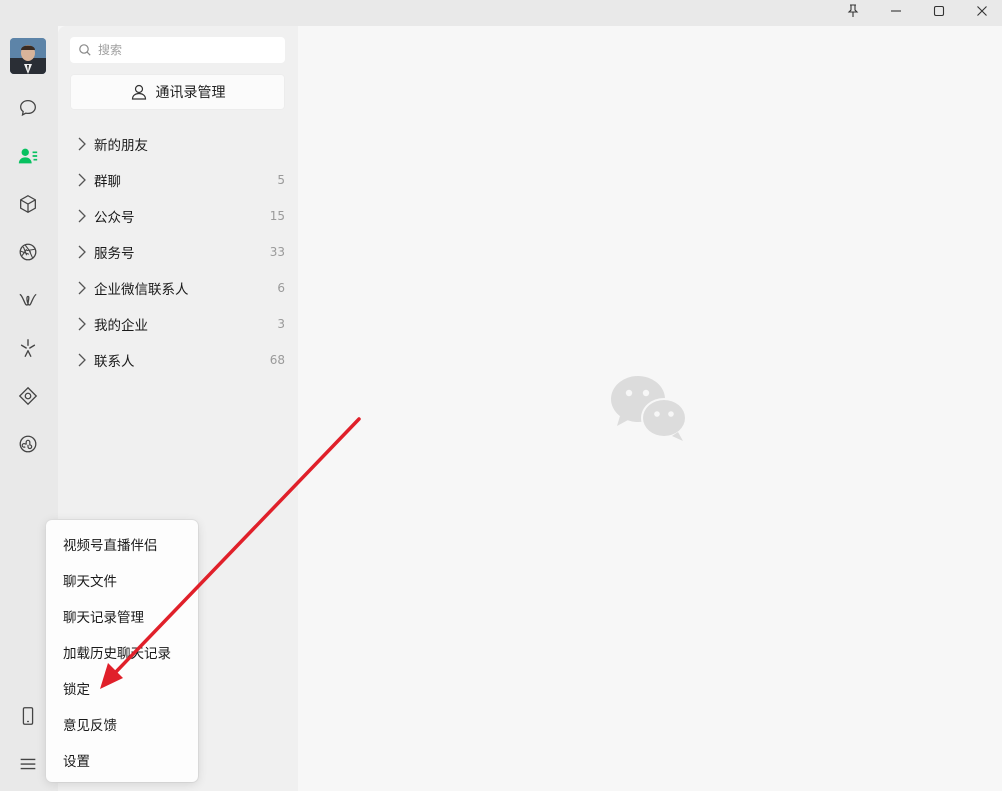 The height and width of the screenshot is (791, 1002). Describe the element at coordinates (28, 716) in the screenshot. I see `phone-icon` at that location.